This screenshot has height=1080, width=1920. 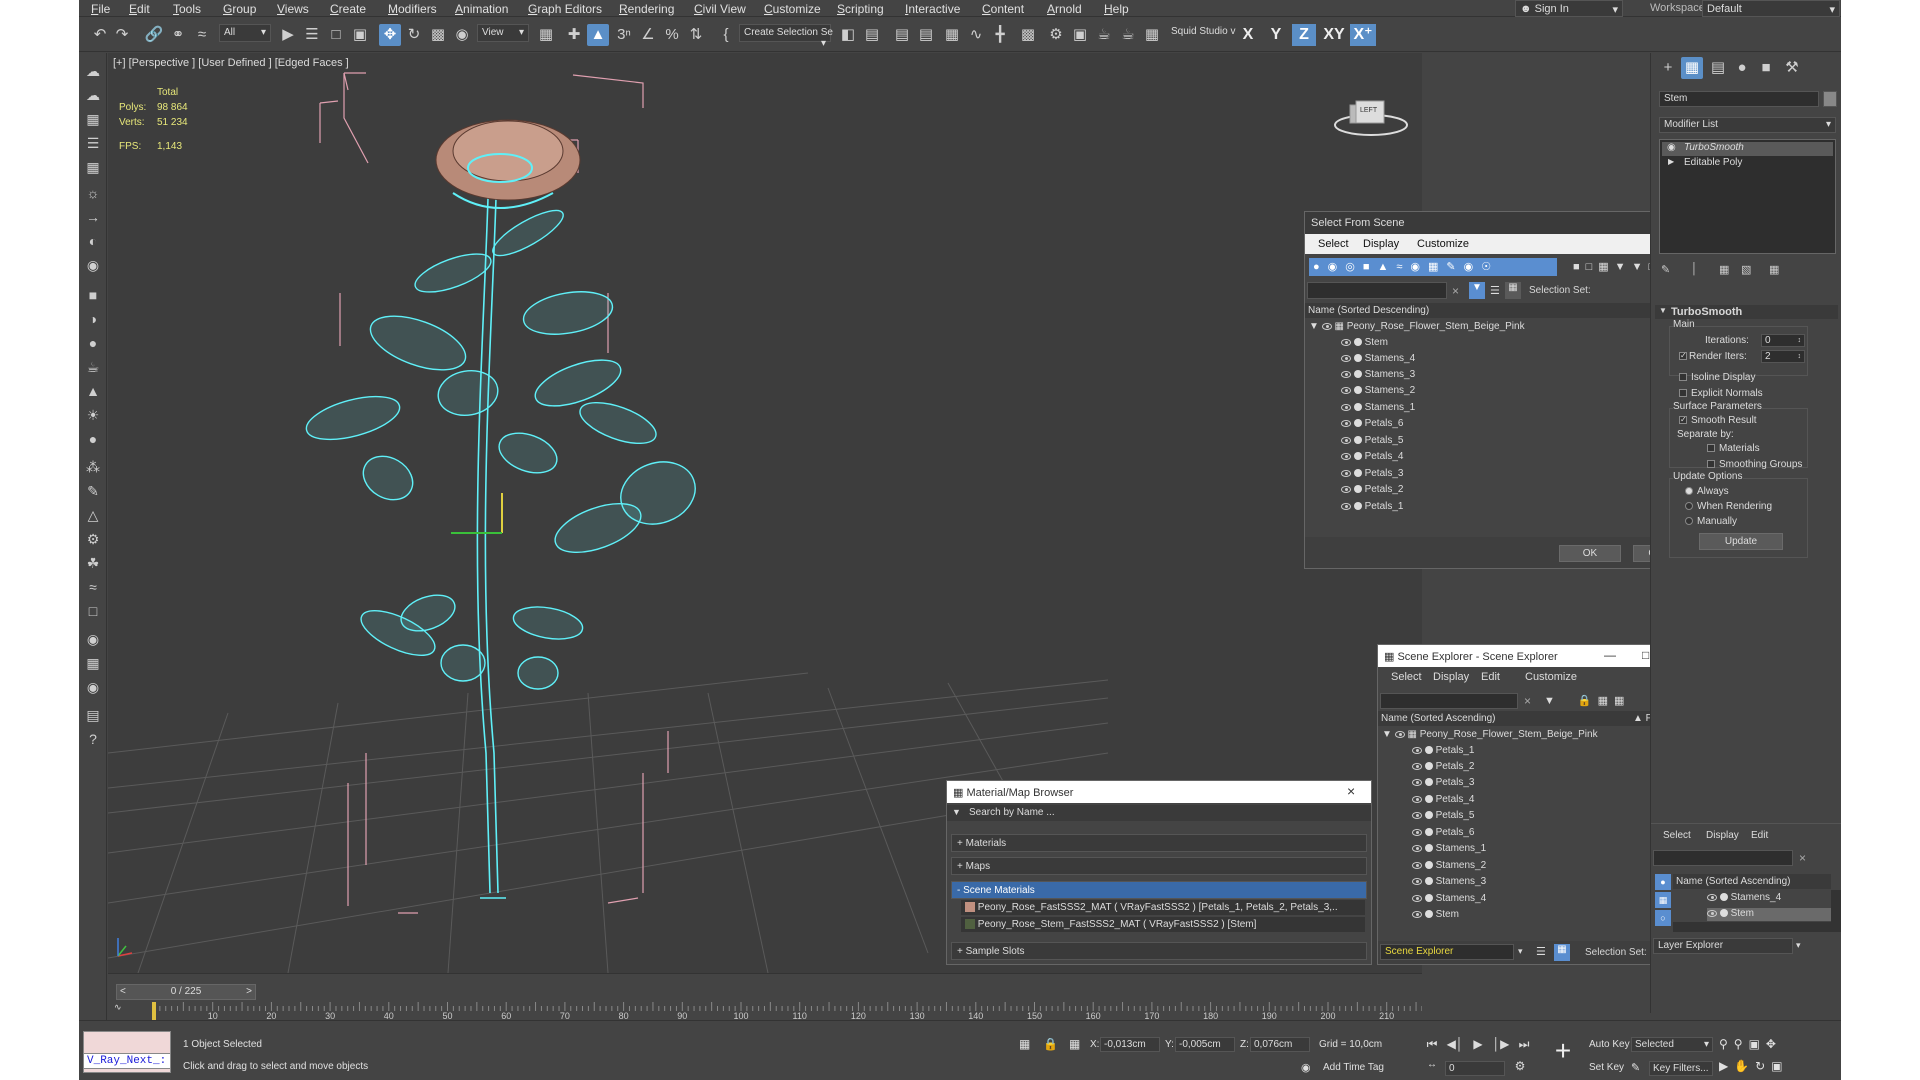 I want to click on menu-edit: Edit, so click(x=1759, y=835).